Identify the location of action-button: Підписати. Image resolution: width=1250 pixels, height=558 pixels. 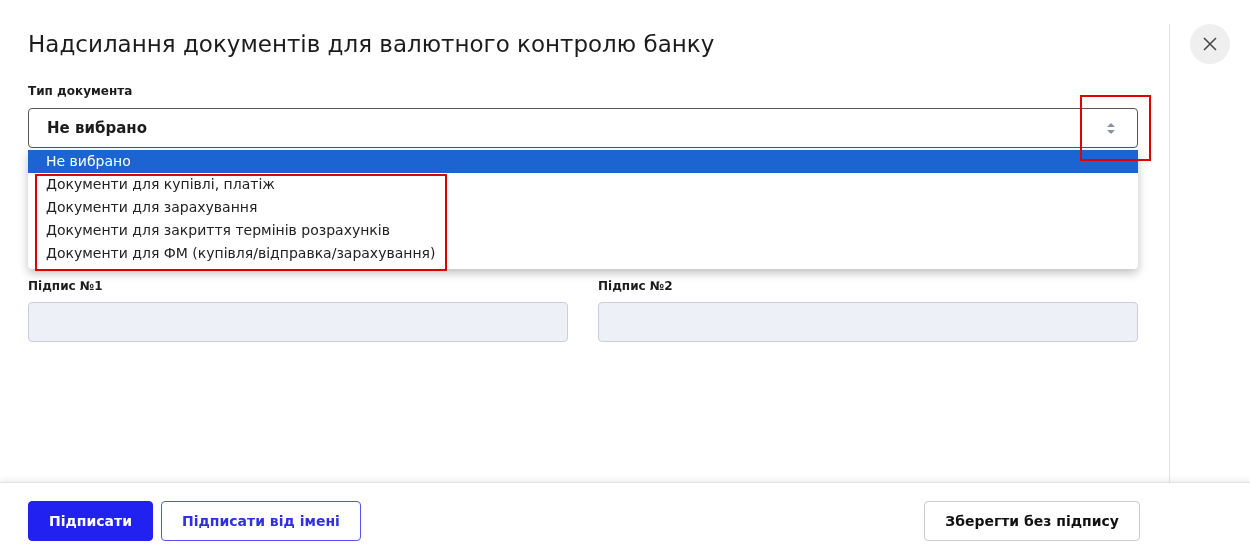
(90, 520).